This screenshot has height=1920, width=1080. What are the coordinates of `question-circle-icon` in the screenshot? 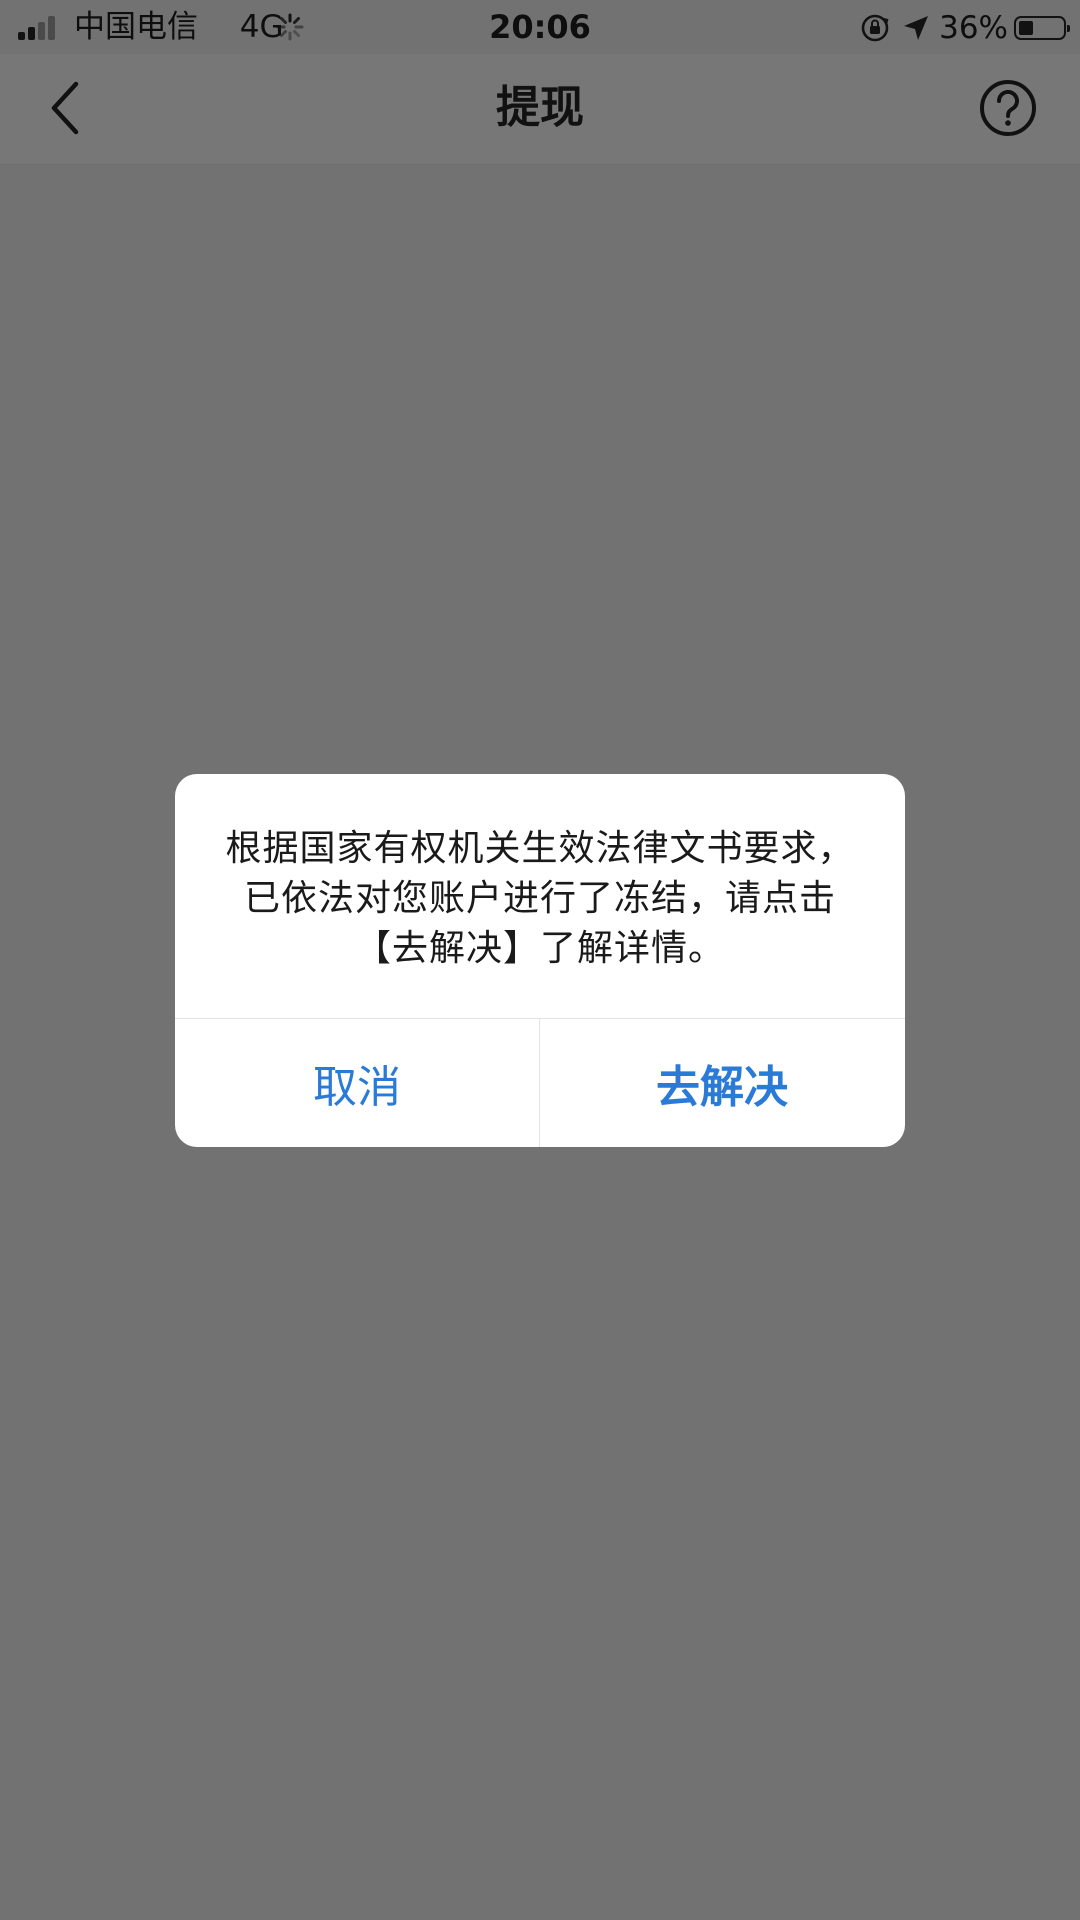 It's located at (1008, 108).